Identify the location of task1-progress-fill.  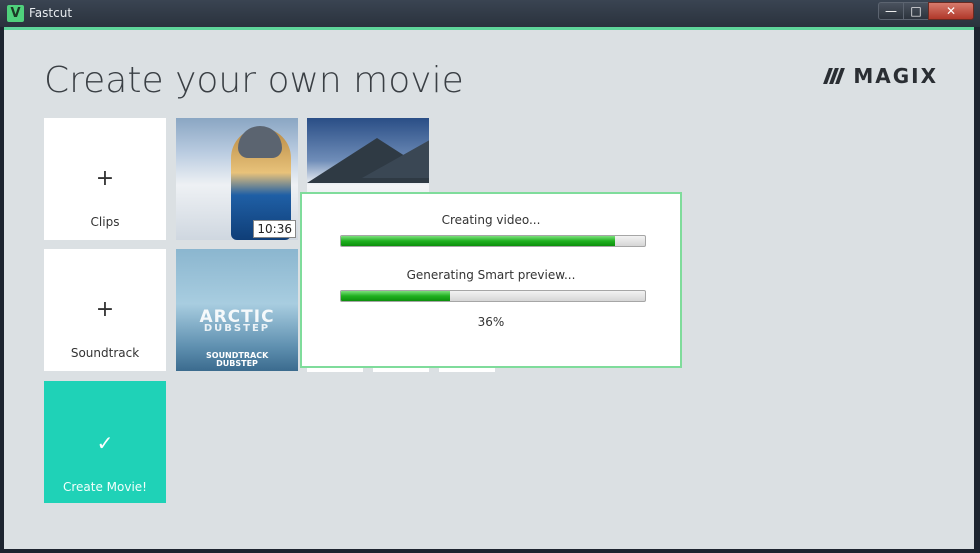
(478, 241).